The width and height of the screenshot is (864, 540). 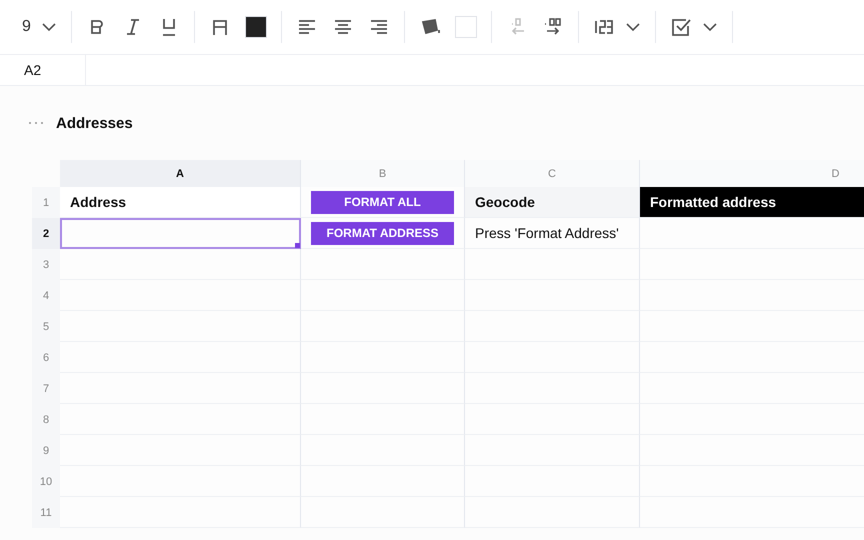 I want to click on row-header: 7, so click(x=46, y=388).